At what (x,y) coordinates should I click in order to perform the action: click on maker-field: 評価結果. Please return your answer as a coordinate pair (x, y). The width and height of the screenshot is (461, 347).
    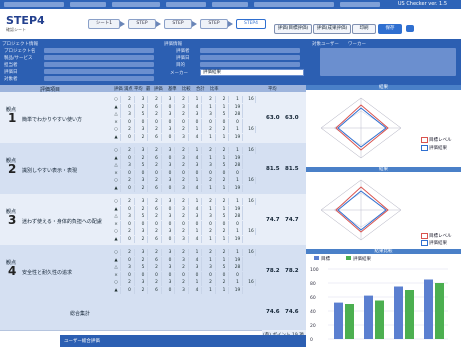
    Looking at the image, I should click on (252, 72).